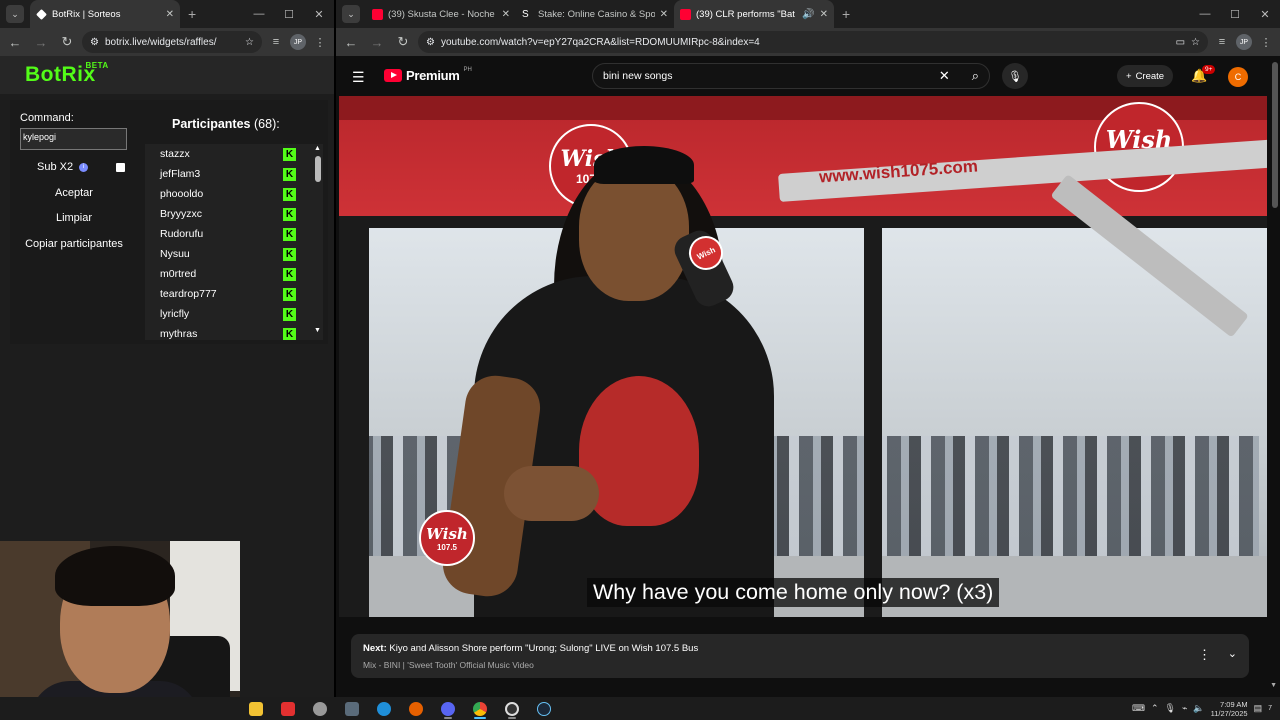 The width and height of the screenshot is (1280, 720). What do you see at coordinates (1232, 653) in the screenshot?
I see `chevron-down-icon: ⌄` at bounding box center [1232, 653].